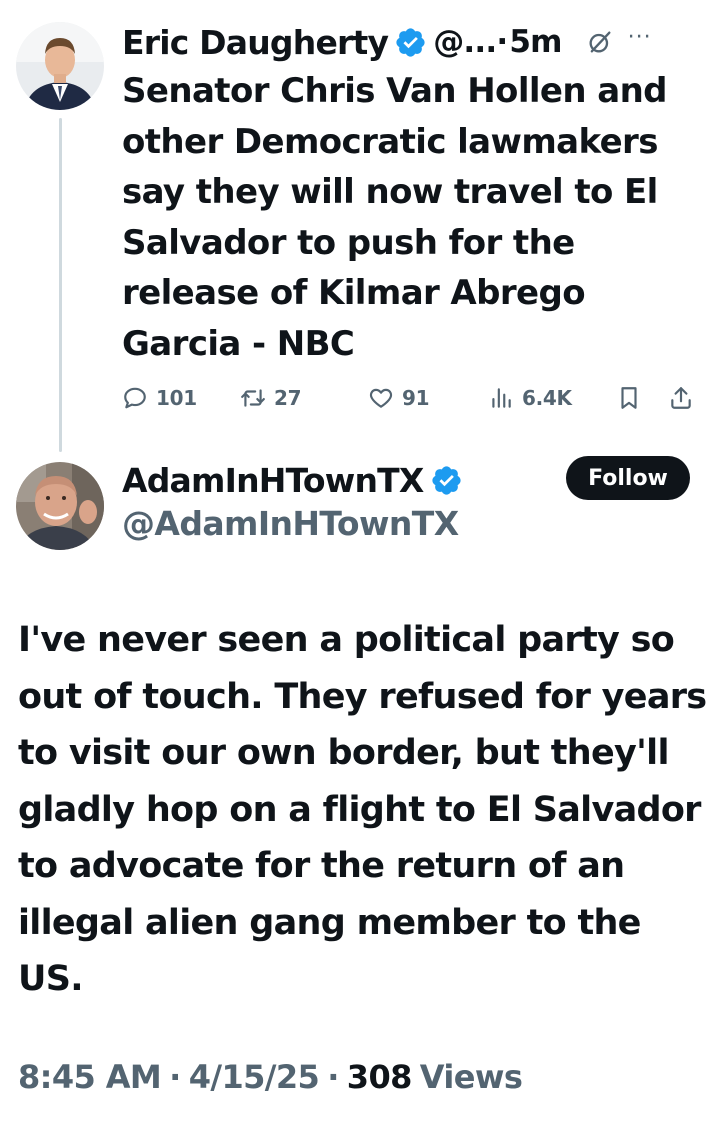 This screenshot has width=720, height=1122. What do you see at coordinates (273, 480) in the screenshot?
I see `reply-display-name: AdamInHTownTX` at bounding box center [273, 480].